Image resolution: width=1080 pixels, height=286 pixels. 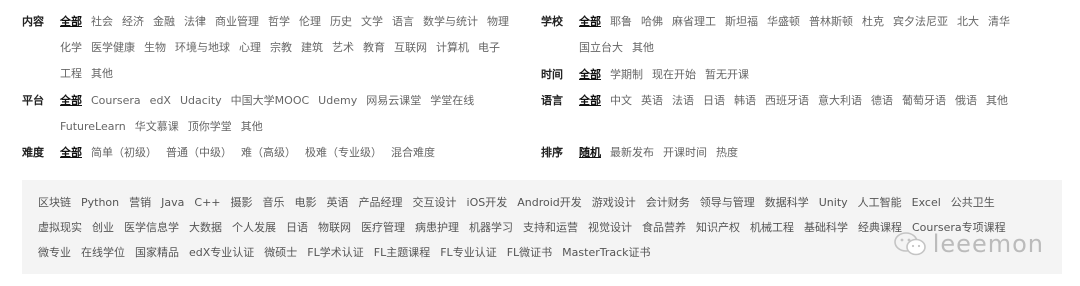 What do you see at coordinates (741, 22) in the screenshot?
I see `filter-option-school: 斯坦福` at bounding box center [741, 22].